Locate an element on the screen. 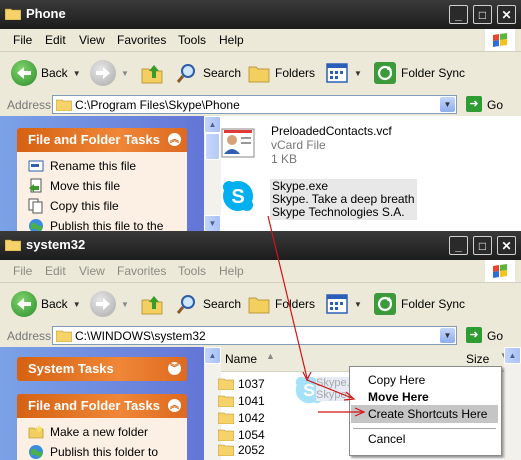 The image size is (521, 460). vertical-scrollbar: ▲ ▼ is located at coordinates (212, 174).